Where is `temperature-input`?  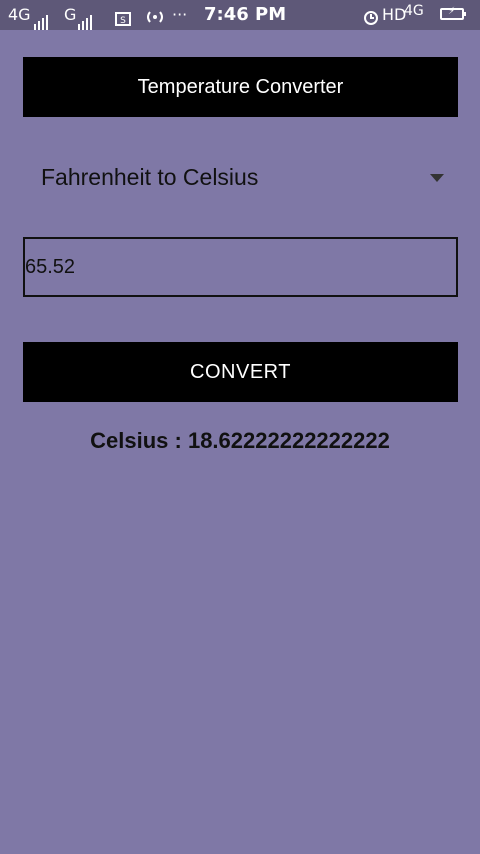
temperature-input is located at coordinates (240, 267).